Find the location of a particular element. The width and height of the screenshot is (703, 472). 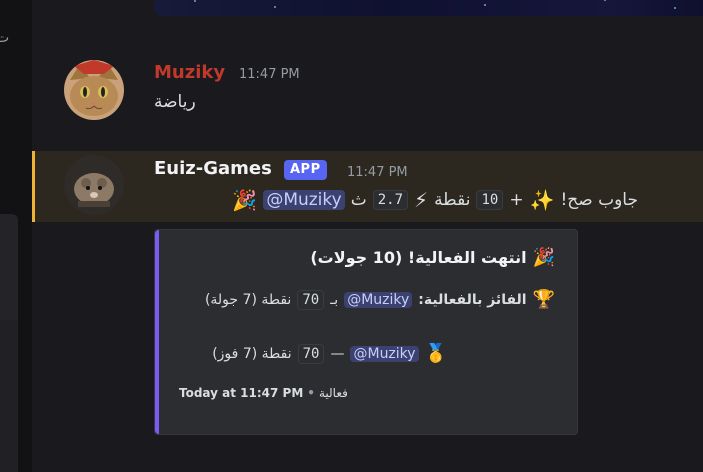

sidebar-edge-glyph: ت is located at coordinates (5, 38).